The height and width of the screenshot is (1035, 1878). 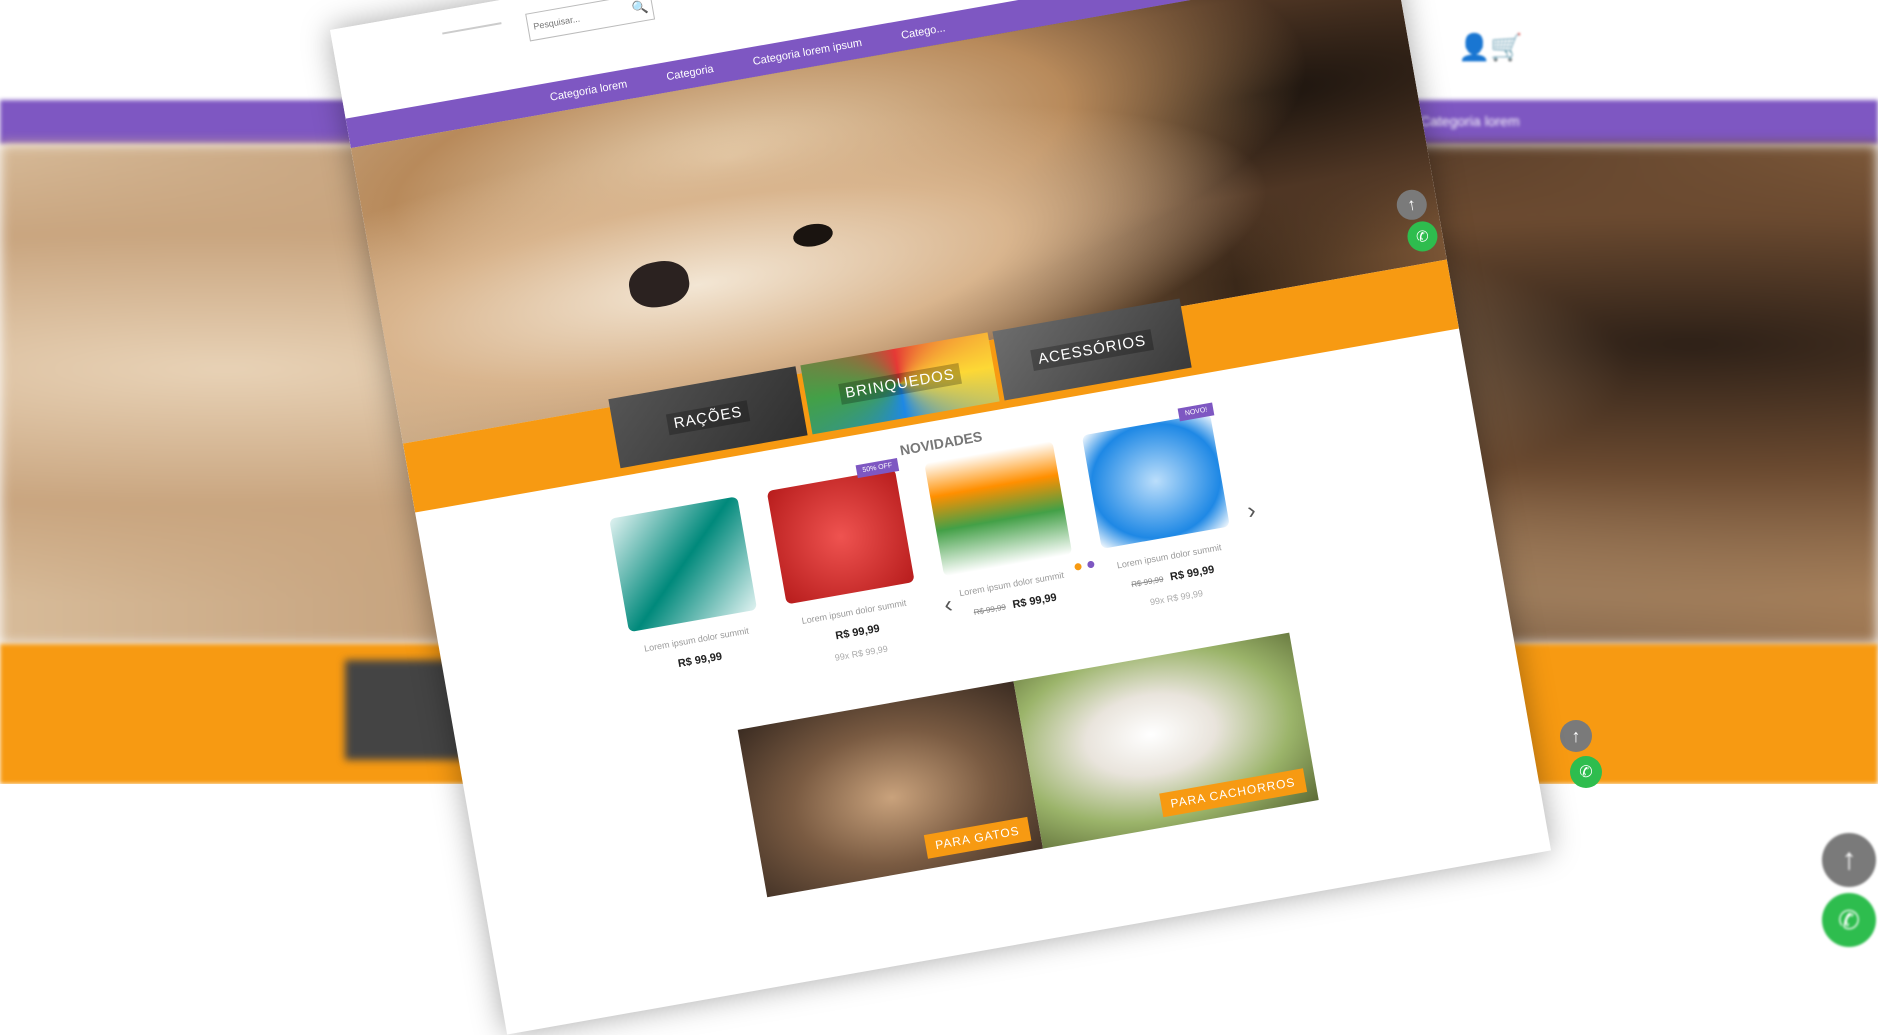 What do you see at coordinates (900, 383) in the screenshot?
I see `category-label: BRINQUEDOS` at bounding box center [900, 383].